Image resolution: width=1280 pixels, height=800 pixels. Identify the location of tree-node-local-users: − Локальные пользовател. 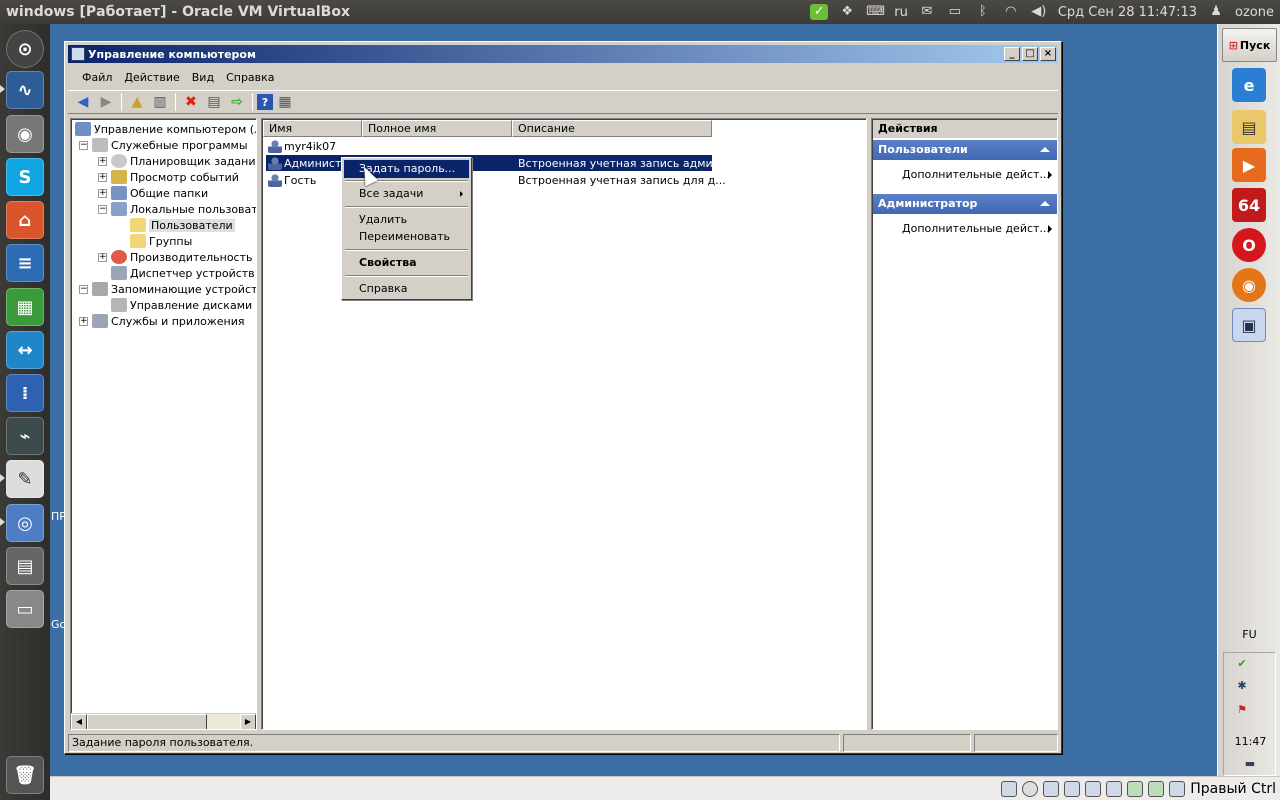
(177, 209).